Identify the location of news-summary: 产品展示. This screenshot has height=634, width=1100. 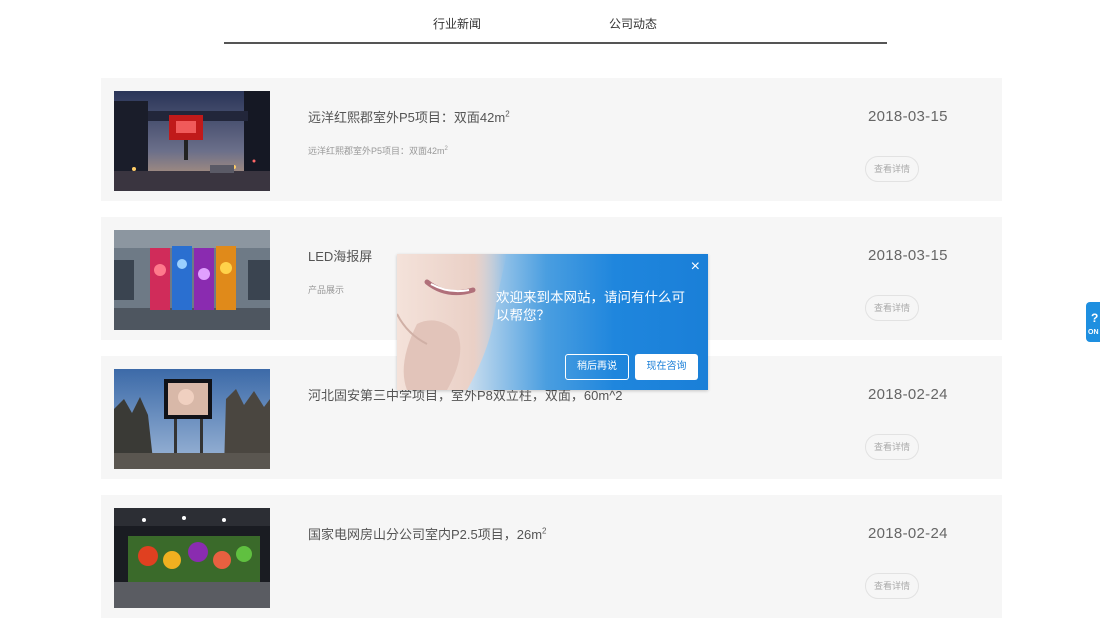
(326, 290).